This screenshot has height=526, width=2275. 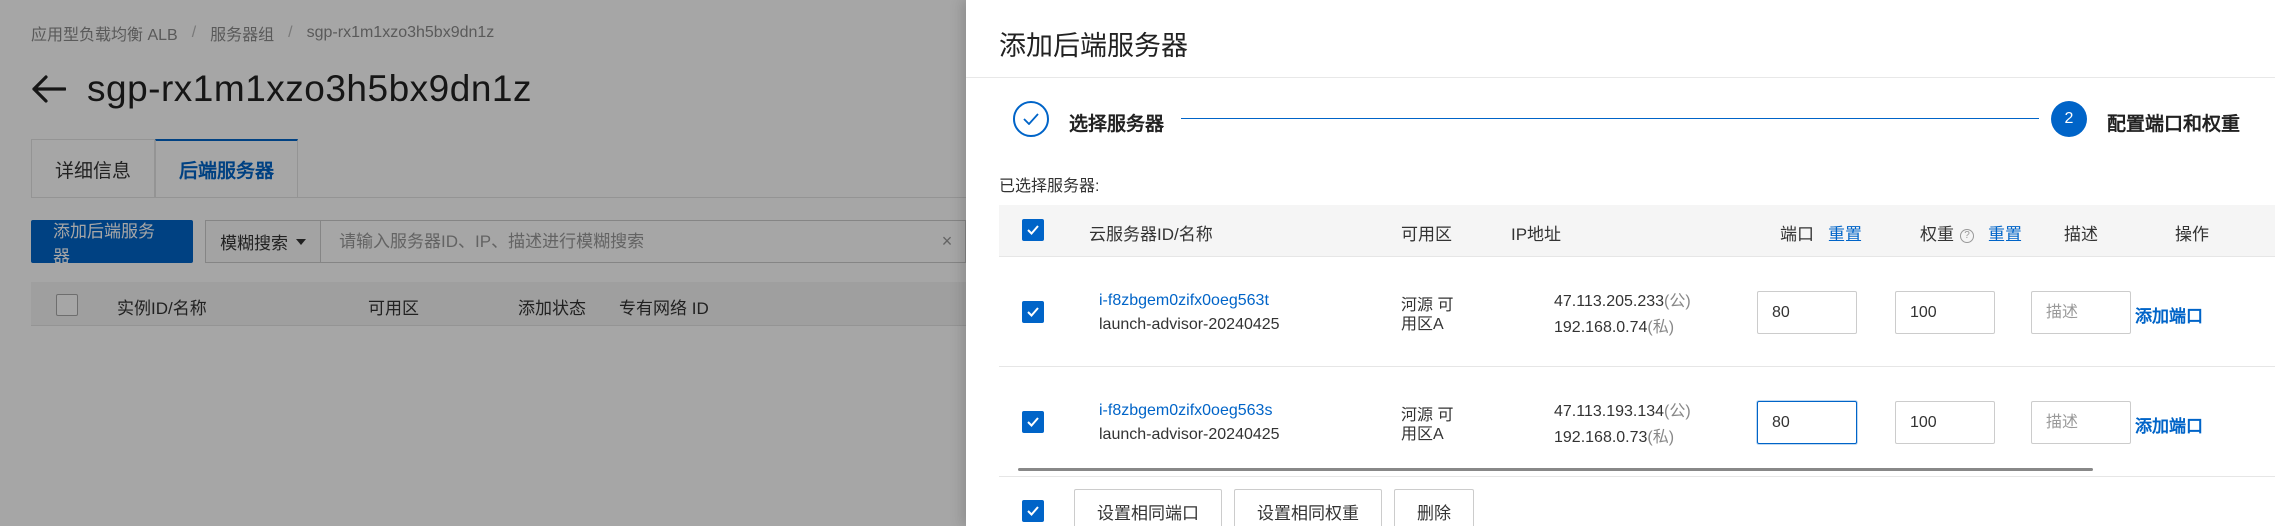 I want to click on private-ip: 192.168.0.74(私), so click(x=1614, y=325).